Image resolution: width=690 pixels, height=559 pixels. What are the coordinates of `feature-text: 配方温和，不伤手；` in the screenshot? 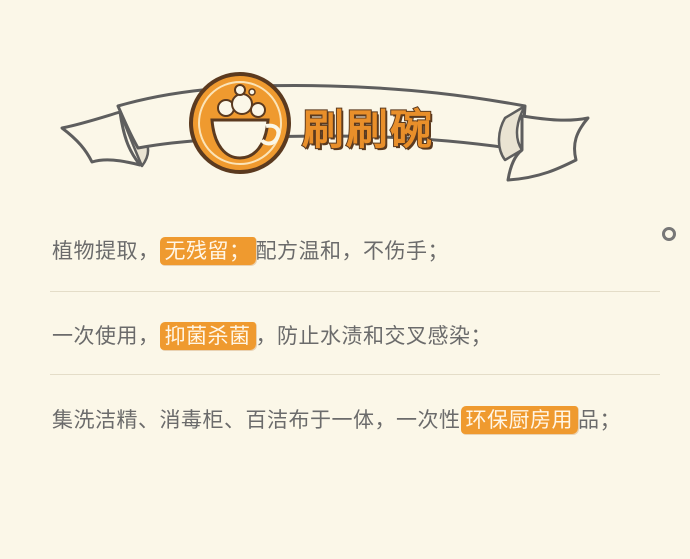 It's located at (352, 251).